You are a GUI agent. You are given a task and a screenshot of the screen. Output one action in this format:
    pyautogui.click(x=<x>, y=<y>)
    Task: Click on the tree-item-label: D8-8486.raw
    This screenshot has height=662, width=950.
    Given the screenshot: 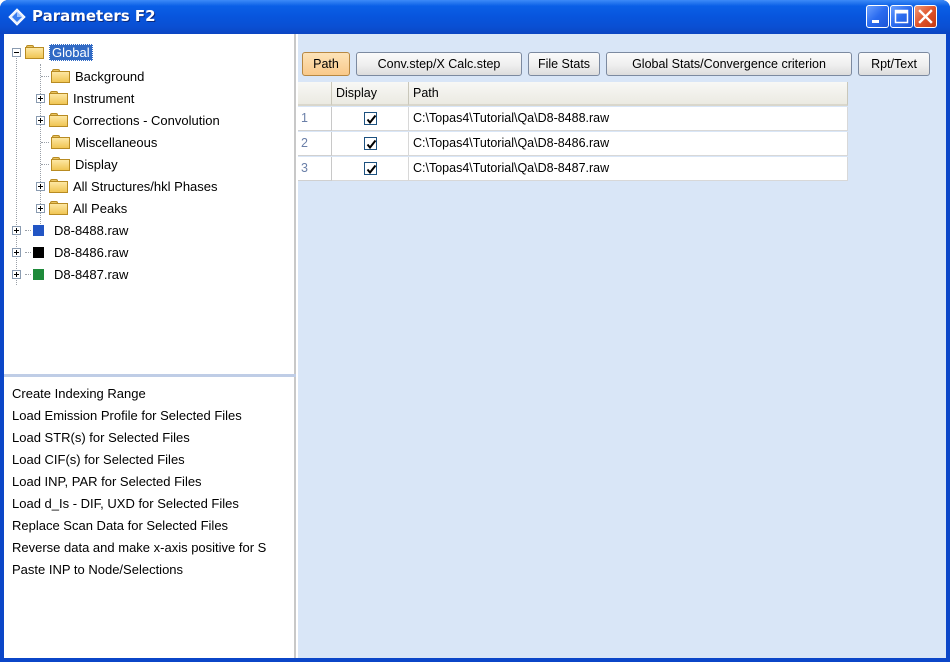 What is the action you would take?
    pyautogui.click(x=91, y=252)
    